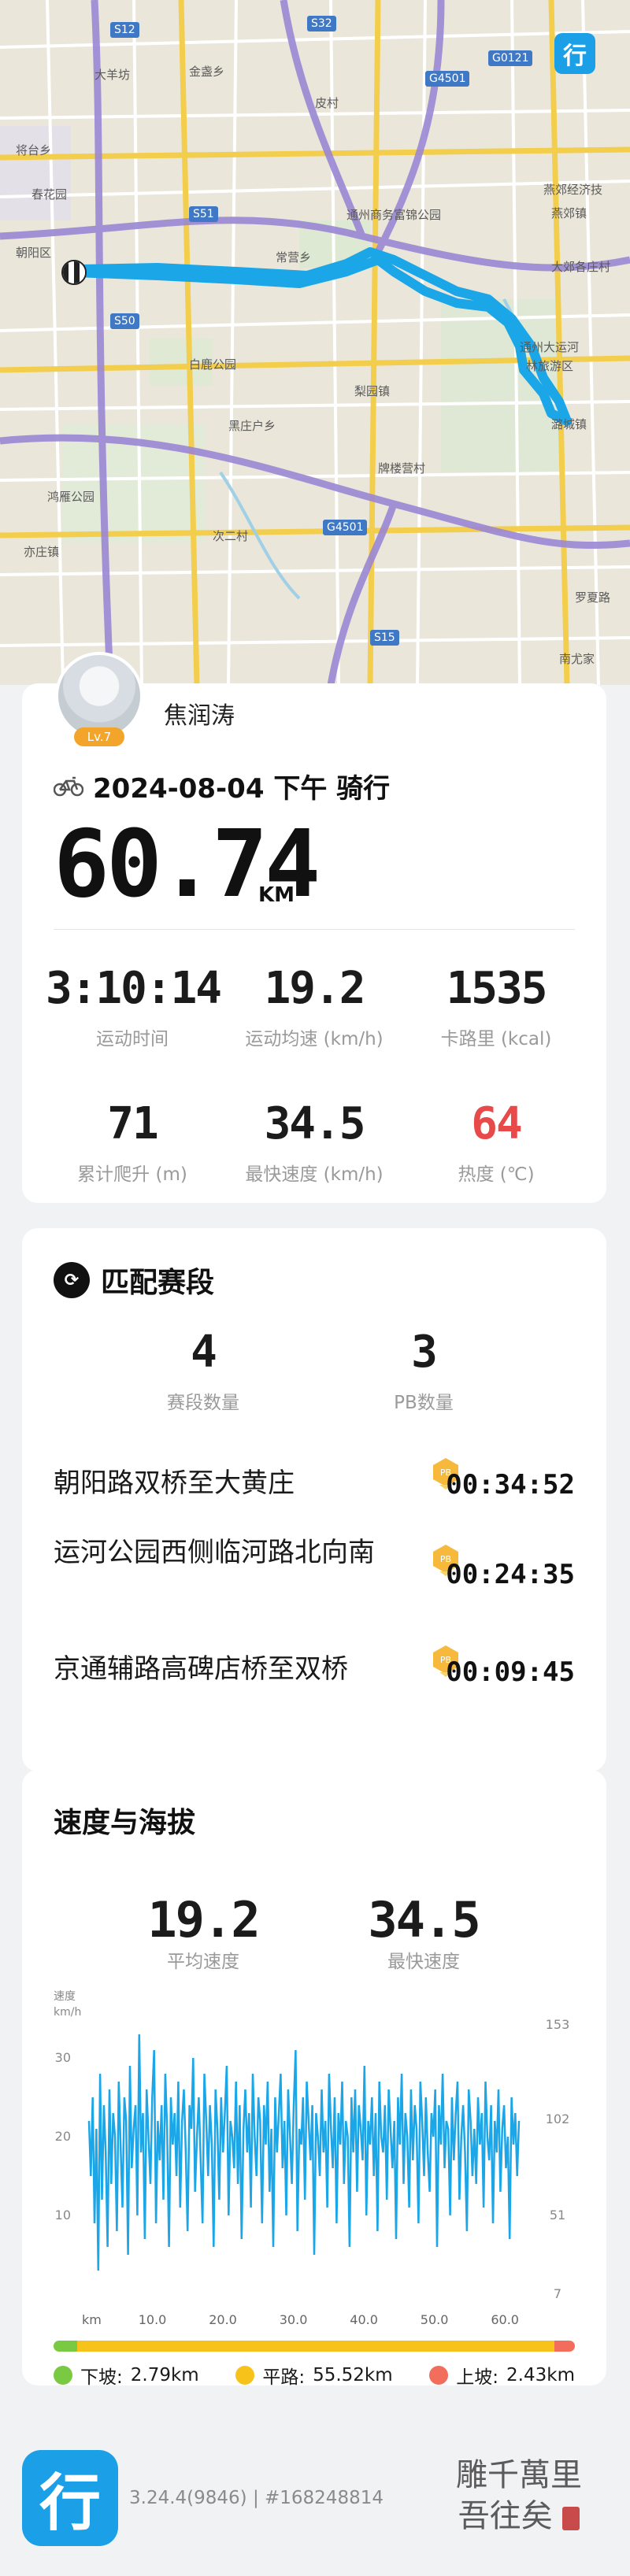 This screenshot has width=630, height=2576. Describe the element at coordinates (510, 1485) in the screenshot. I see `segment-time: 00:34:52` at that location.